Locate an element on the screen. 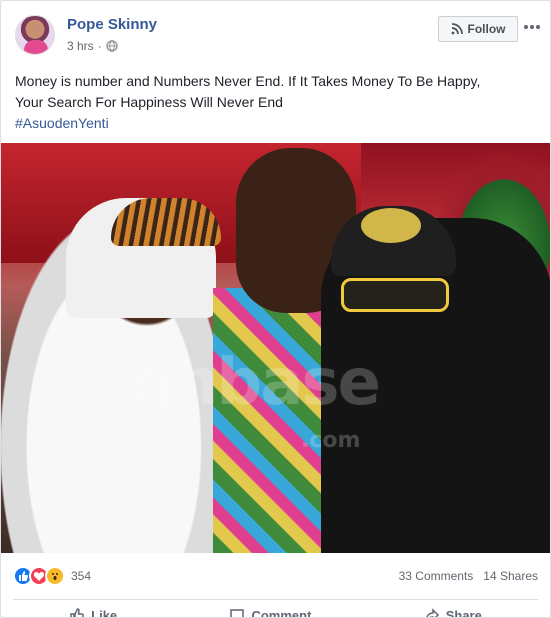  post-meta: 3 hrs · is located at coordinates (92, 46).